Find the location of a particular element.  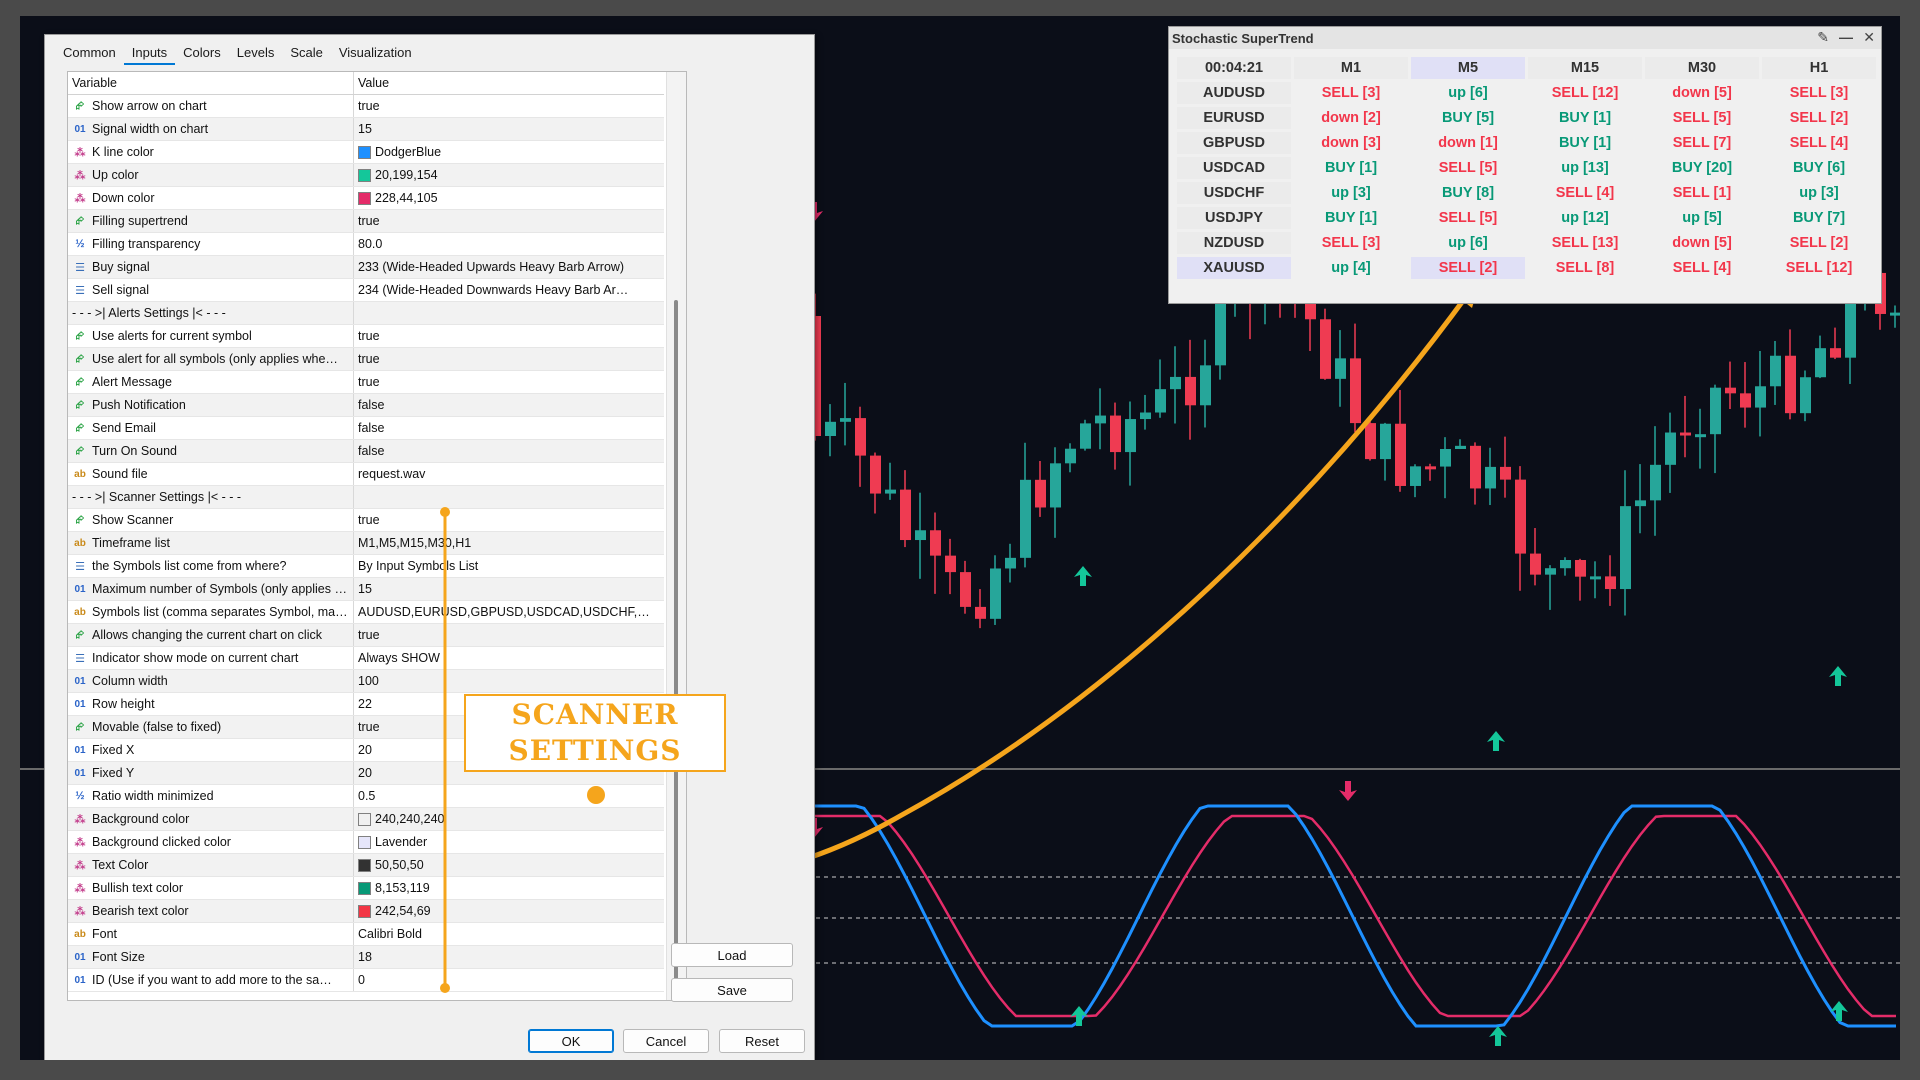

symbol-cell: NZDUSD is located at coordinates (1234, 243).